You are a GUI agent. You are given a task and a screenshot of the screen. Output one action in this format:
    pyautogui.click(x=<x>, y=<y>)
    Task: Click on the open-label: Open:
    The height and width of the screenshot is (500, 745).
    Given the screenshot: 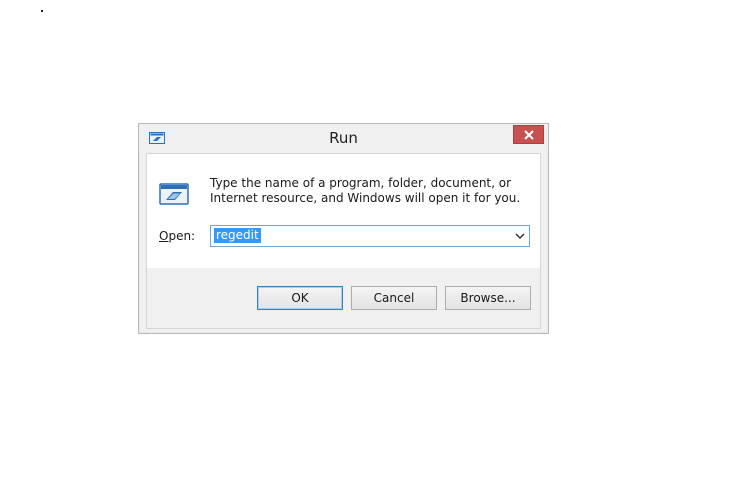 What is the action you would take?
    pyautogui.click(x=177, y=236)
    